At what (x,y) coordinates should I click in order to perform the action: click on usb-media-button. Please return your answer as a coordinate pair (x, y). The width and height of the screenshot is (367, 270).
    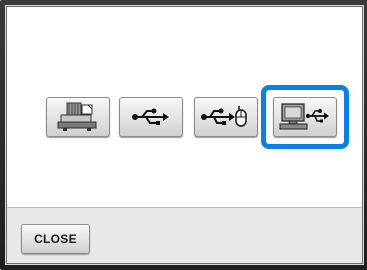
    Looking at the image, I should click on (151, 117).